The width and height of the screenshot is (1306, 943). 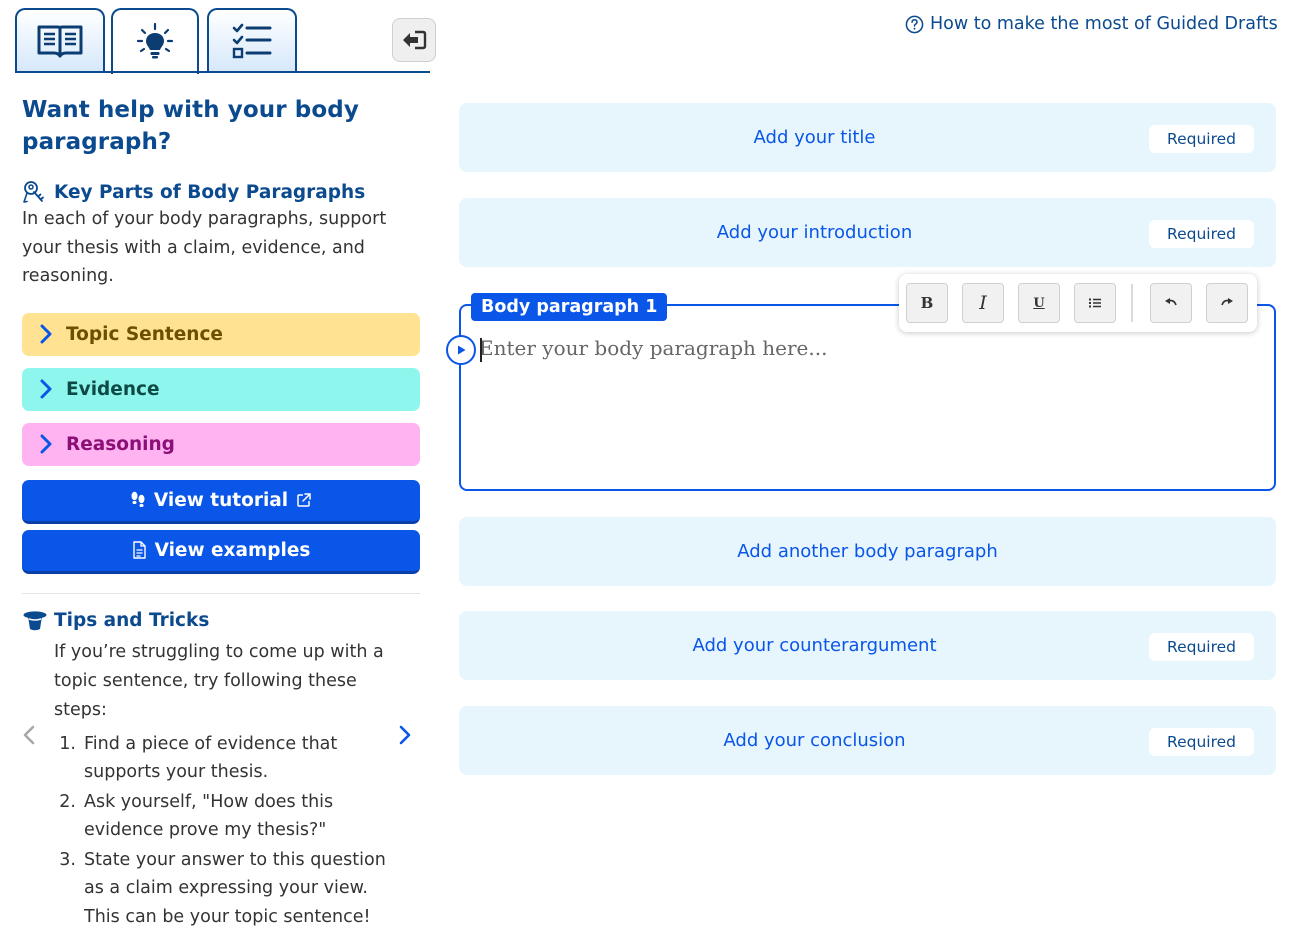 What do you see at coordinates (139, 550) in the screenshot?
I see `document-icon` at bounding box center [139, 550].